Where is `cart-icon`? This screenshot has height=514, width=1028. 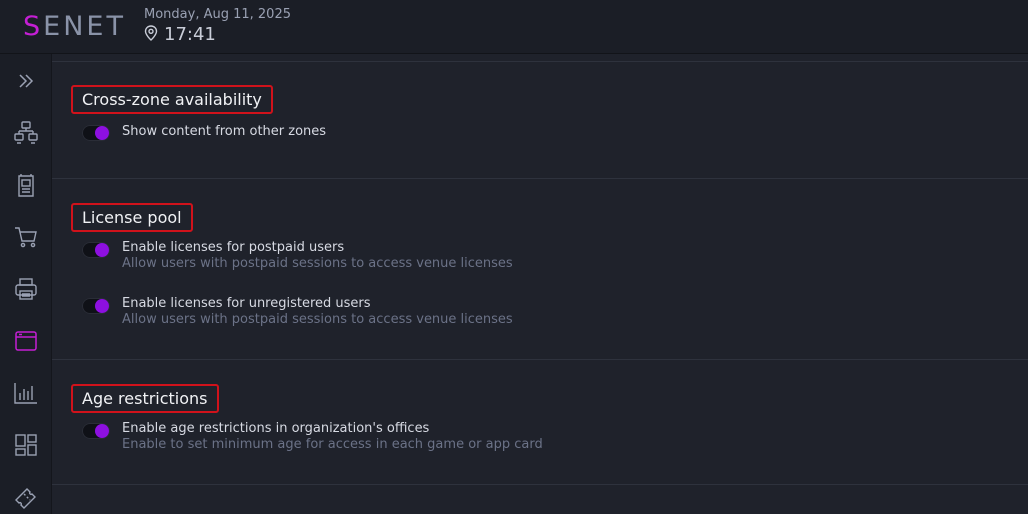 cart-icon is located at coordinates (26, 237).